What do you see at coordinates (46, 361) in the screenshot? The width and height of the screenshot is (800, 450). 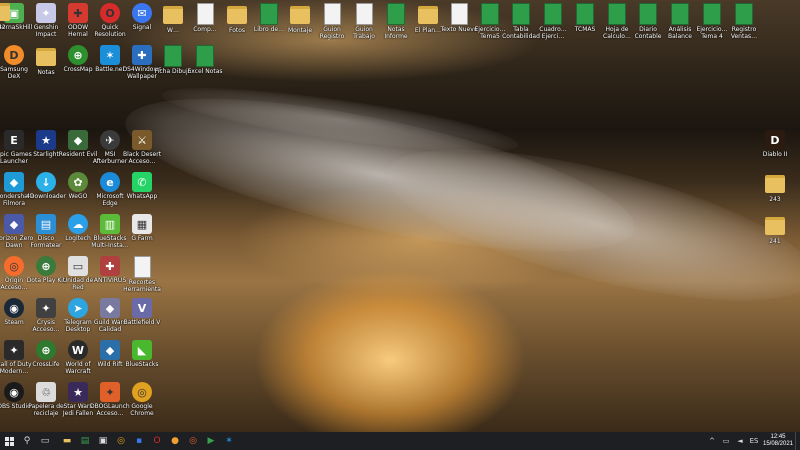 I see `desktop-icon: ⊕ CrossLife` at bounding box center [46, 361].